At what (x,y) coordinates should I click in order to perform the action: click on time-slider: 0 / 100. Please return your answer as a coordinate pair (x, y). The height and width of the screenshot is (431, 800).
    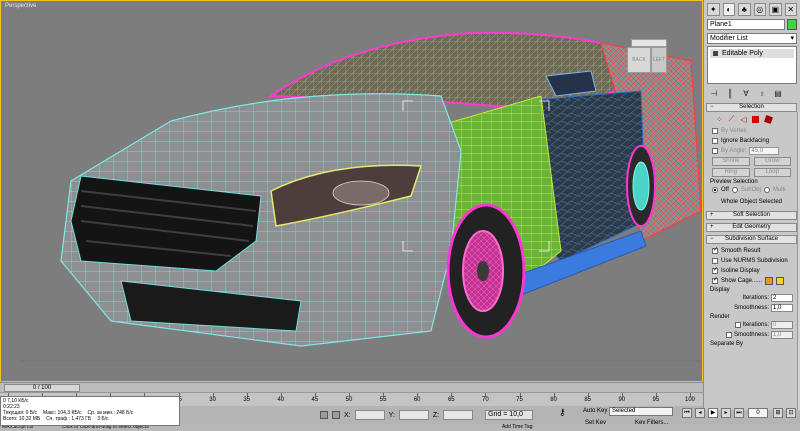
    Looking at the image, I should click on (42, 388).